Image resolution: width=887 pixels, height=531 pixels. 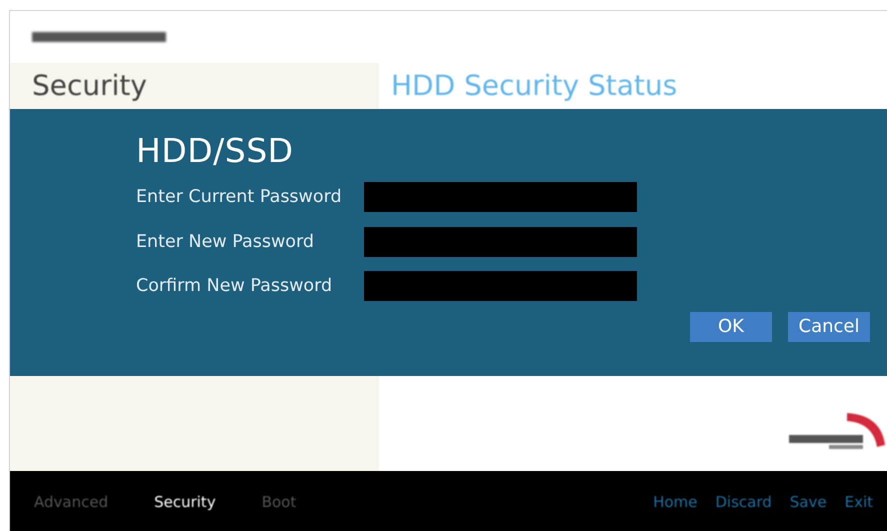 I want to click on dialog-title: HDD/SSD, so click(x=215, y=150).